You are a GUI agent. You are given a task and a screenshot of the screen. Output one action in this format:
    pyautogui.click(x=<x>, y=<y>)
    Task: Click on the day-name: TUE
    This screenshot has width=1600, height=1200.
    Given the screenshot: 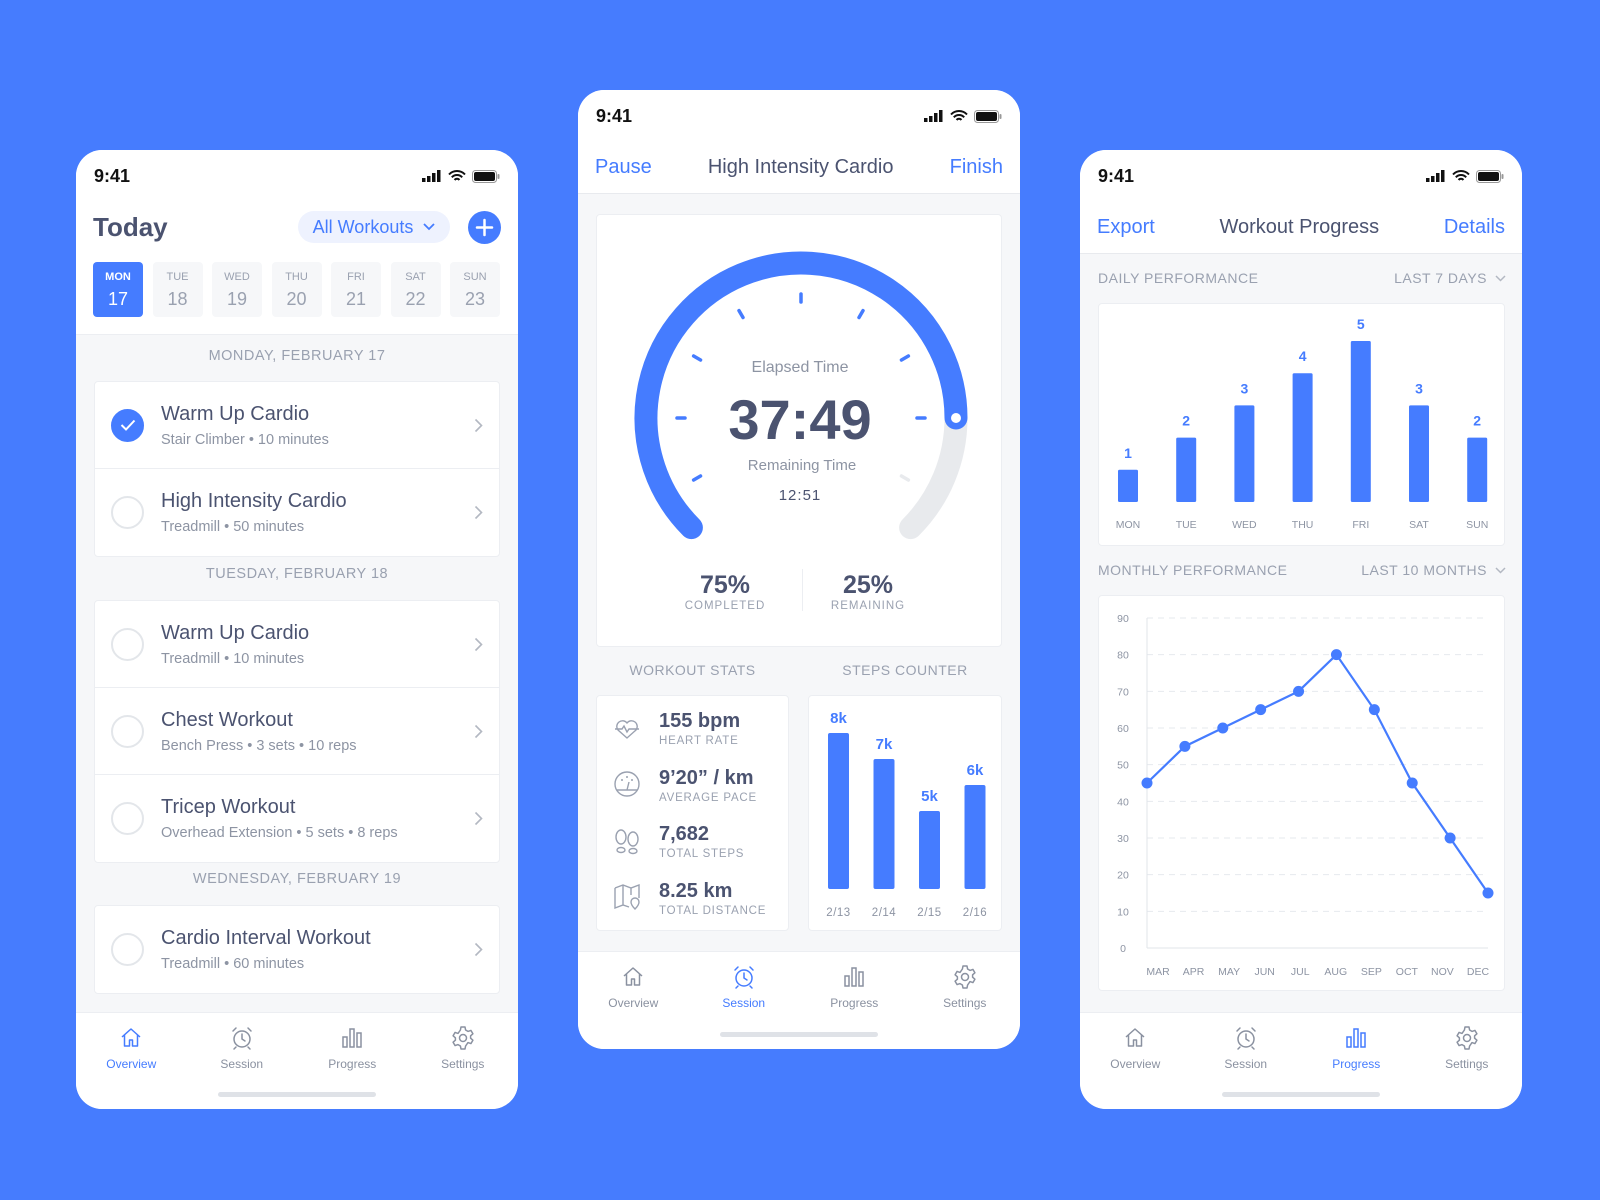 What is the action you would take?
    pyautogui.click(x=177, y=277)
    